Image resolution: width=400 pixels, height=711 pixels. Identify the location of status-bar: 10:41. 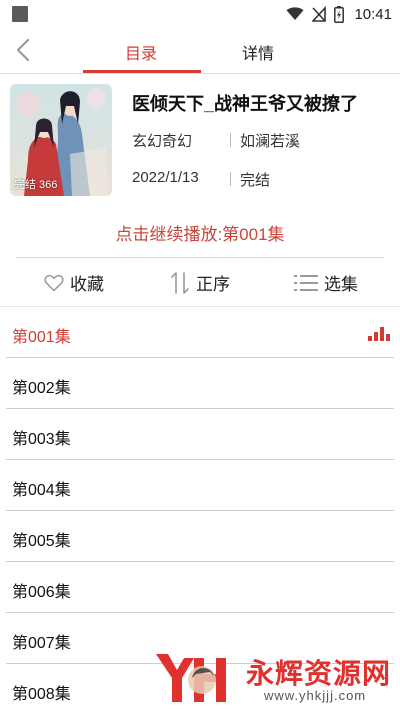
(200, 14).